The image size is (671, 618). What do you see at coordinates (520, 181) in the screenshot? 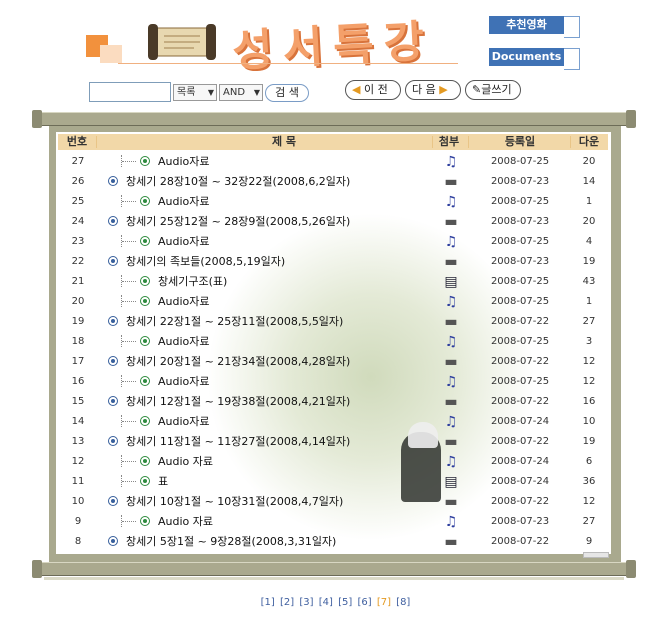
I see `row-date: 2008-07-23` at bounding box center [520, 181].